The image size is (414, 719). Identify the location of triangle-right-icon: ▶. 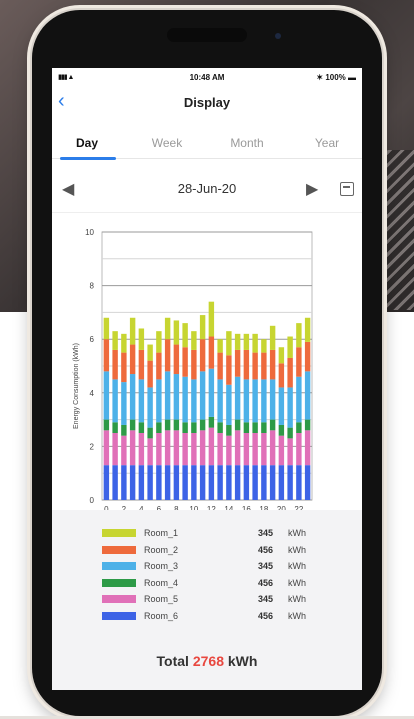
(312, 189).